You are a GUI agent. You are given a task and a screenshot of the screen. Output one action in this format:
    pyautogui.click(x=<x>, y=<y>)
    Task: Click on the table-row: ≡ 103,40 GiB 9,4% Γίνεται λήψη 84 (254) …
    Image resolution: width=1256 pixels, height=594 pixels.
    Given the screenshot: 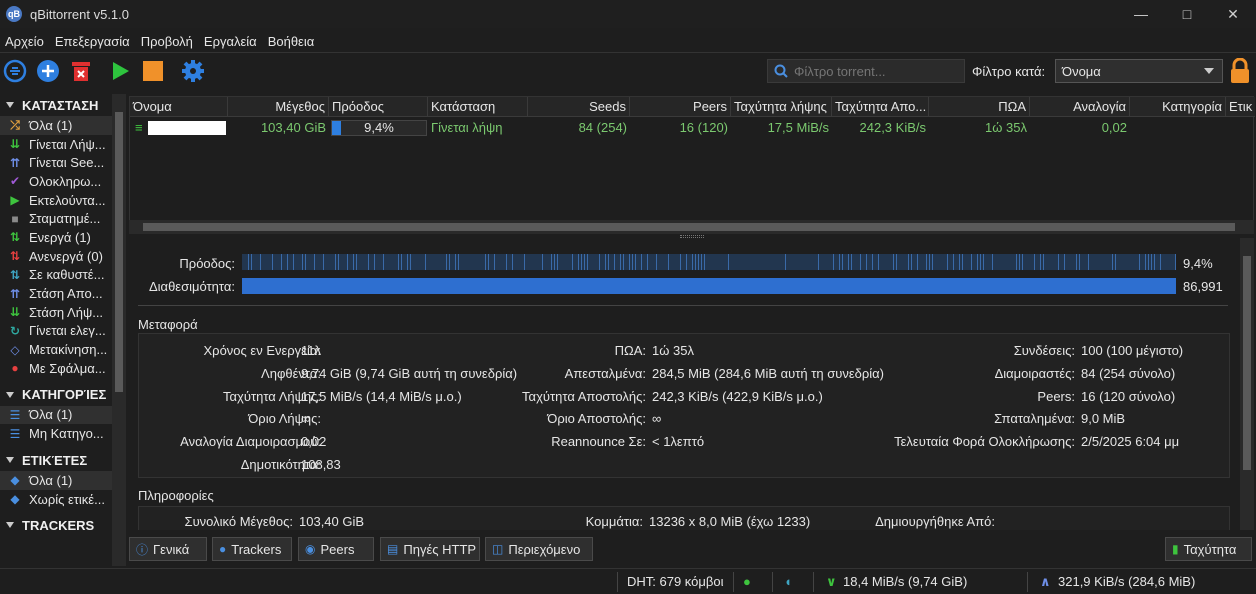 What is the action you would take?
    pyautogui.click(x=692, y=128)
    